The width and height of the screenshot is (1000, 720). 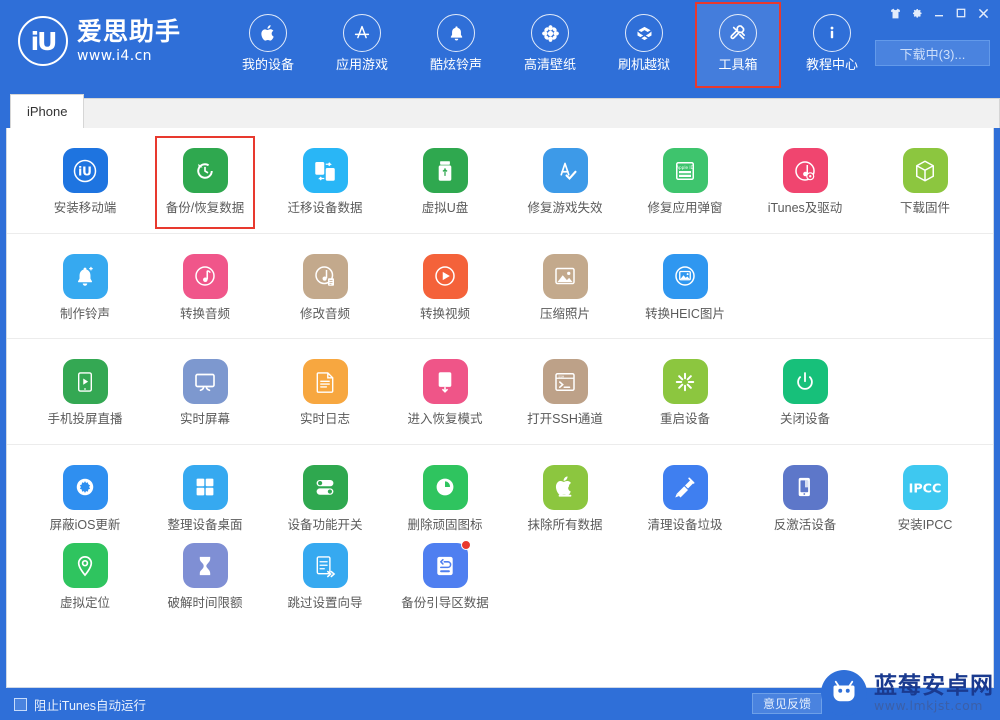 I want to click on tool-convert-video: 转换视频, so click(x=445, y=289).